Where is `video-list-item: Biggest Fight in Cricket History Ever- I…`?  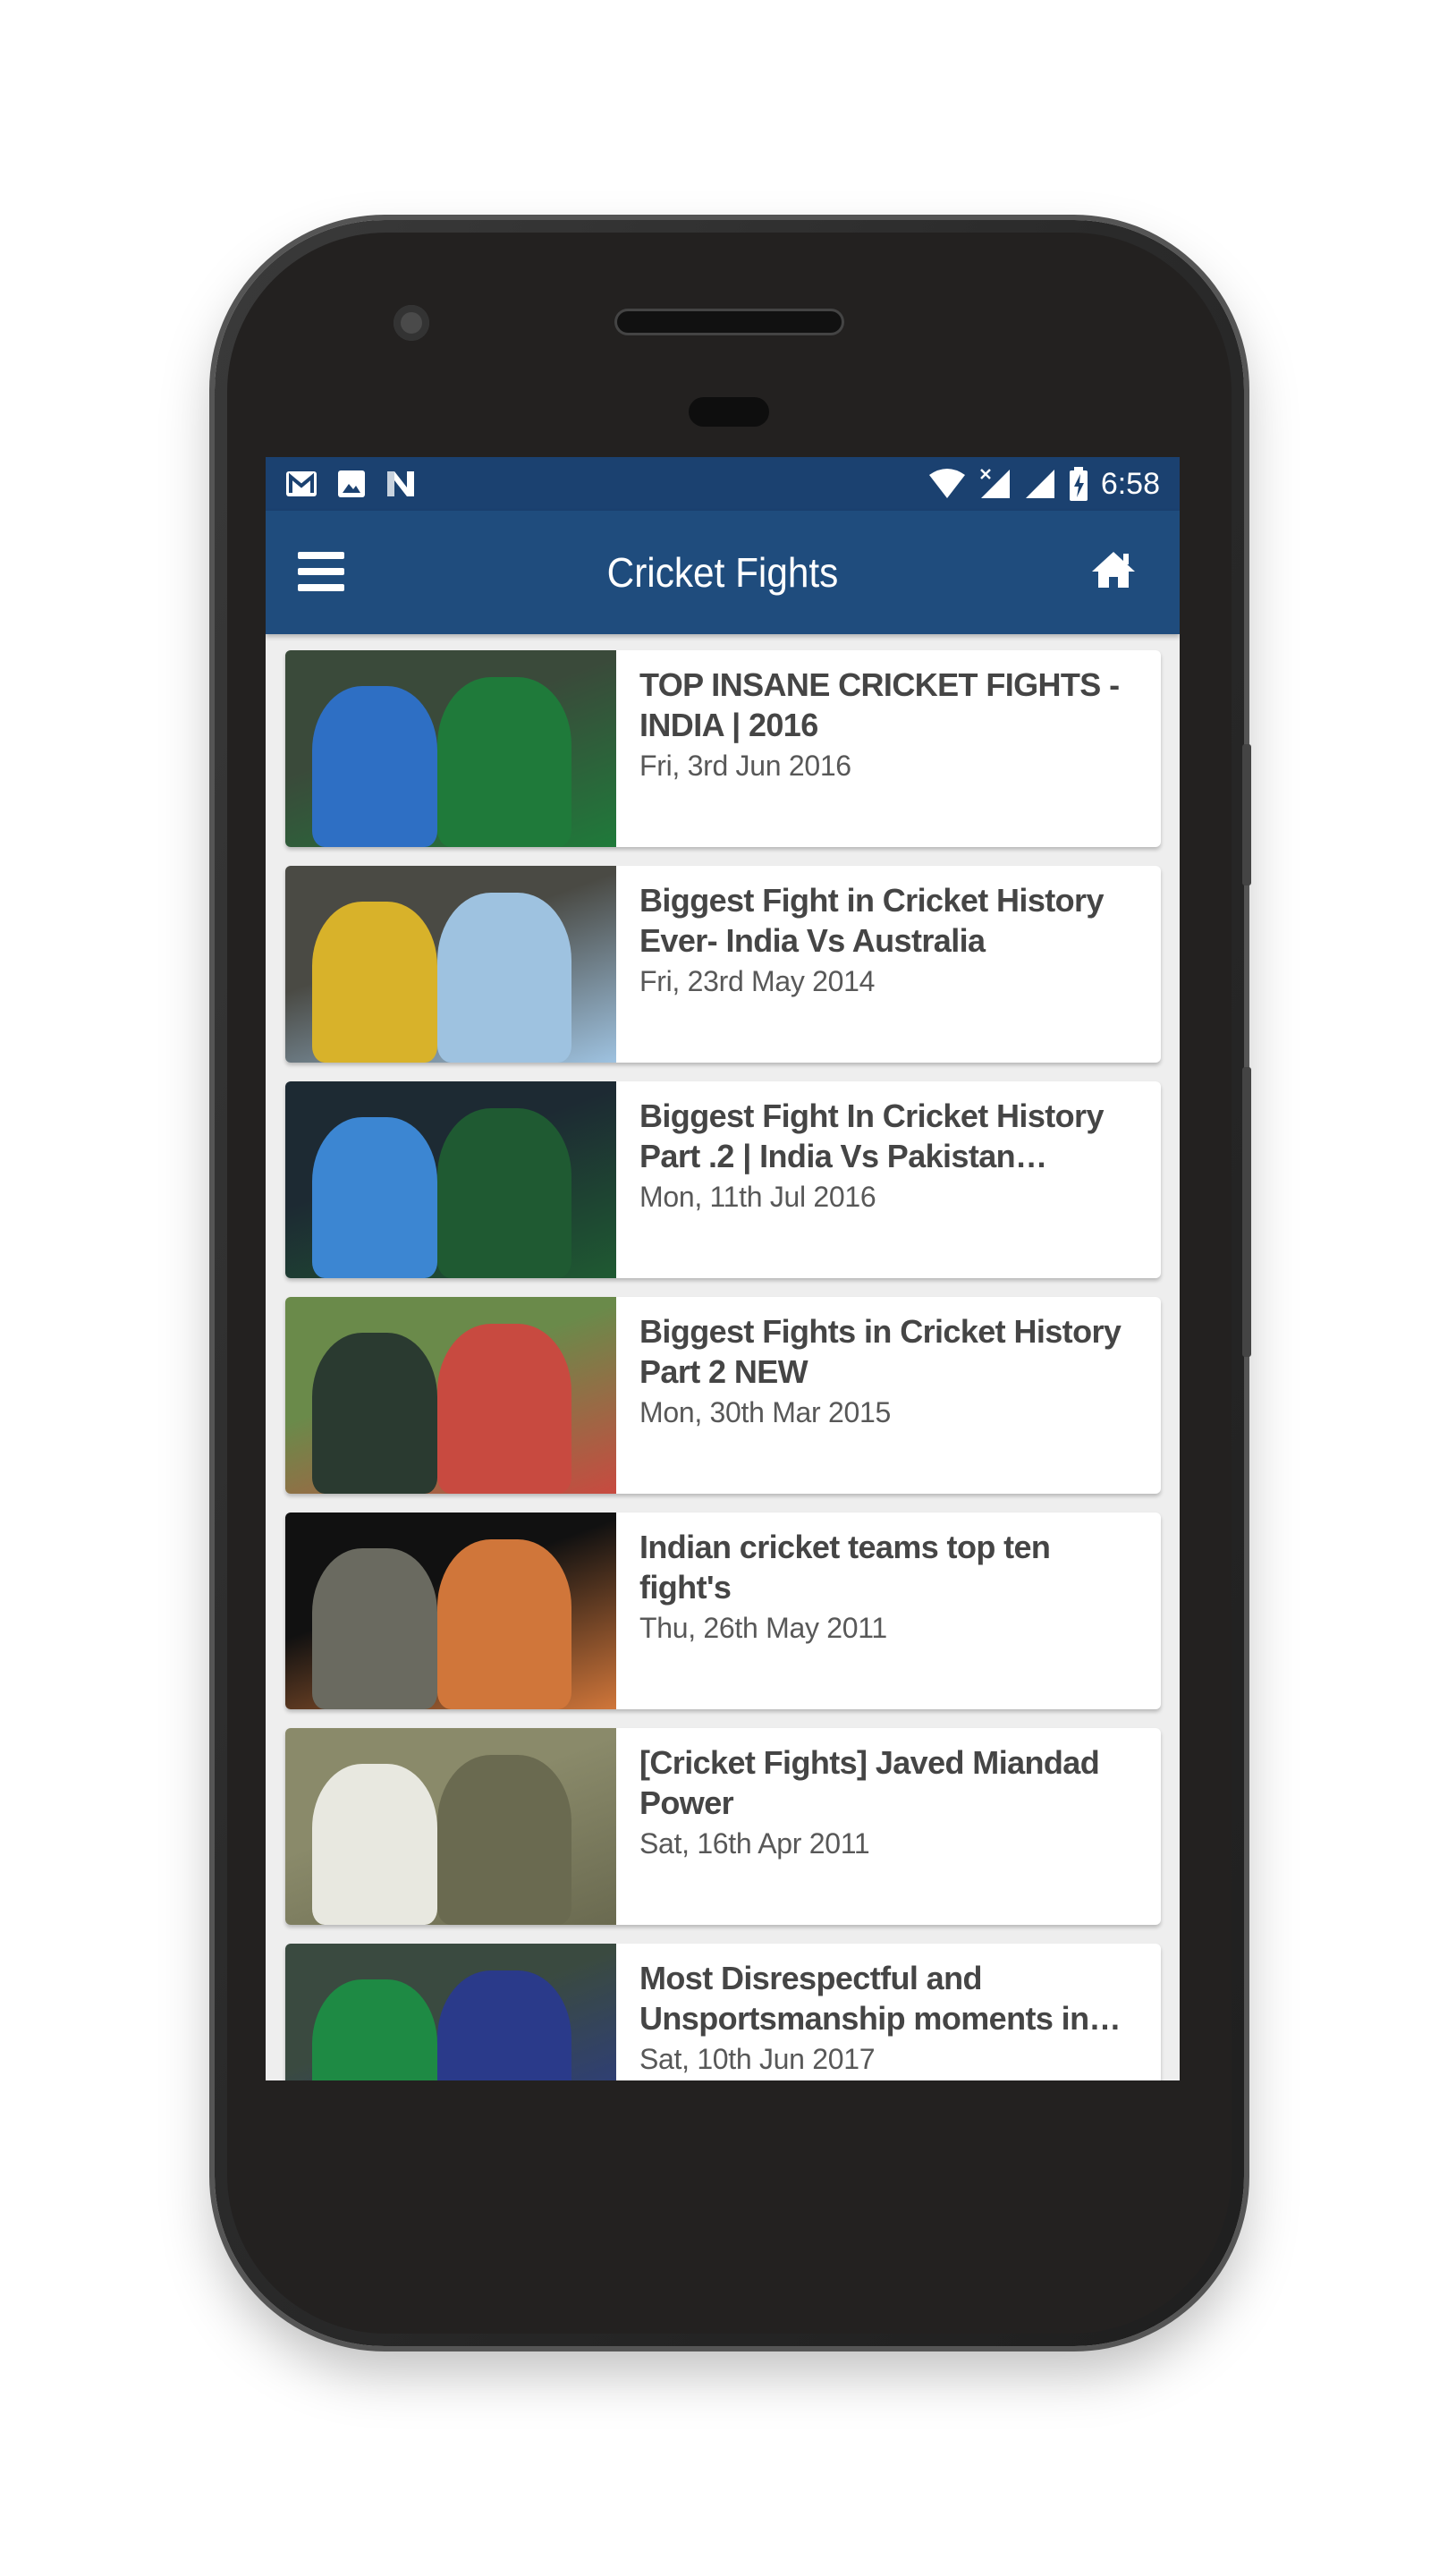
video-list-item: Biggest Fight in Cricket History Ever- I… is located at coordinates (723, 964).